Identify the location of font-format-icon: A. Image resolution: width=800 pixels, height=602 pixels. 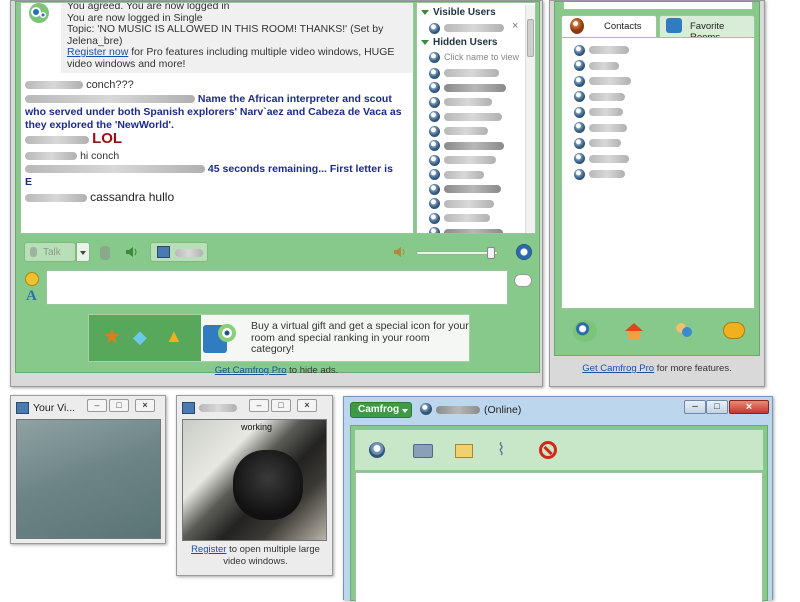
(31, 296).